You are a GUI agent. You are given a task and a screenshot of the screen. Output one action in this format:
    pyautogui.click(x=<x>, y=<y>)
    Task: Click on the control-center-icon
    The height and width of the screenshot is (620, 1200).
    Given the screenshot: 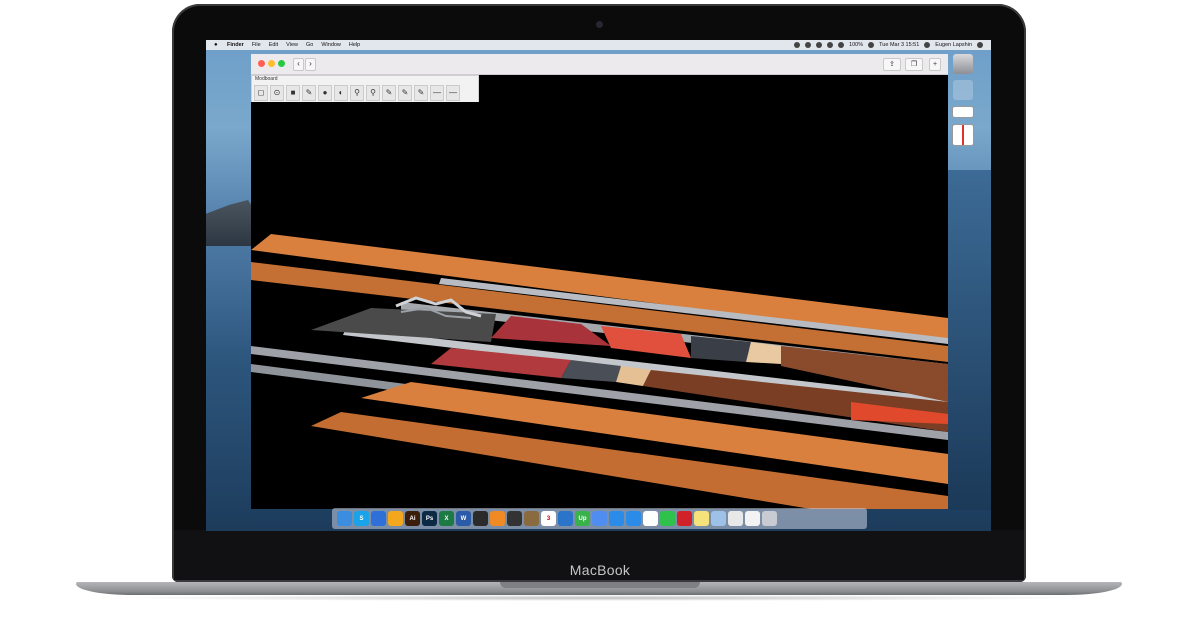 What is the action you would take?
    pyautogui.click(x=980, y=45)
    